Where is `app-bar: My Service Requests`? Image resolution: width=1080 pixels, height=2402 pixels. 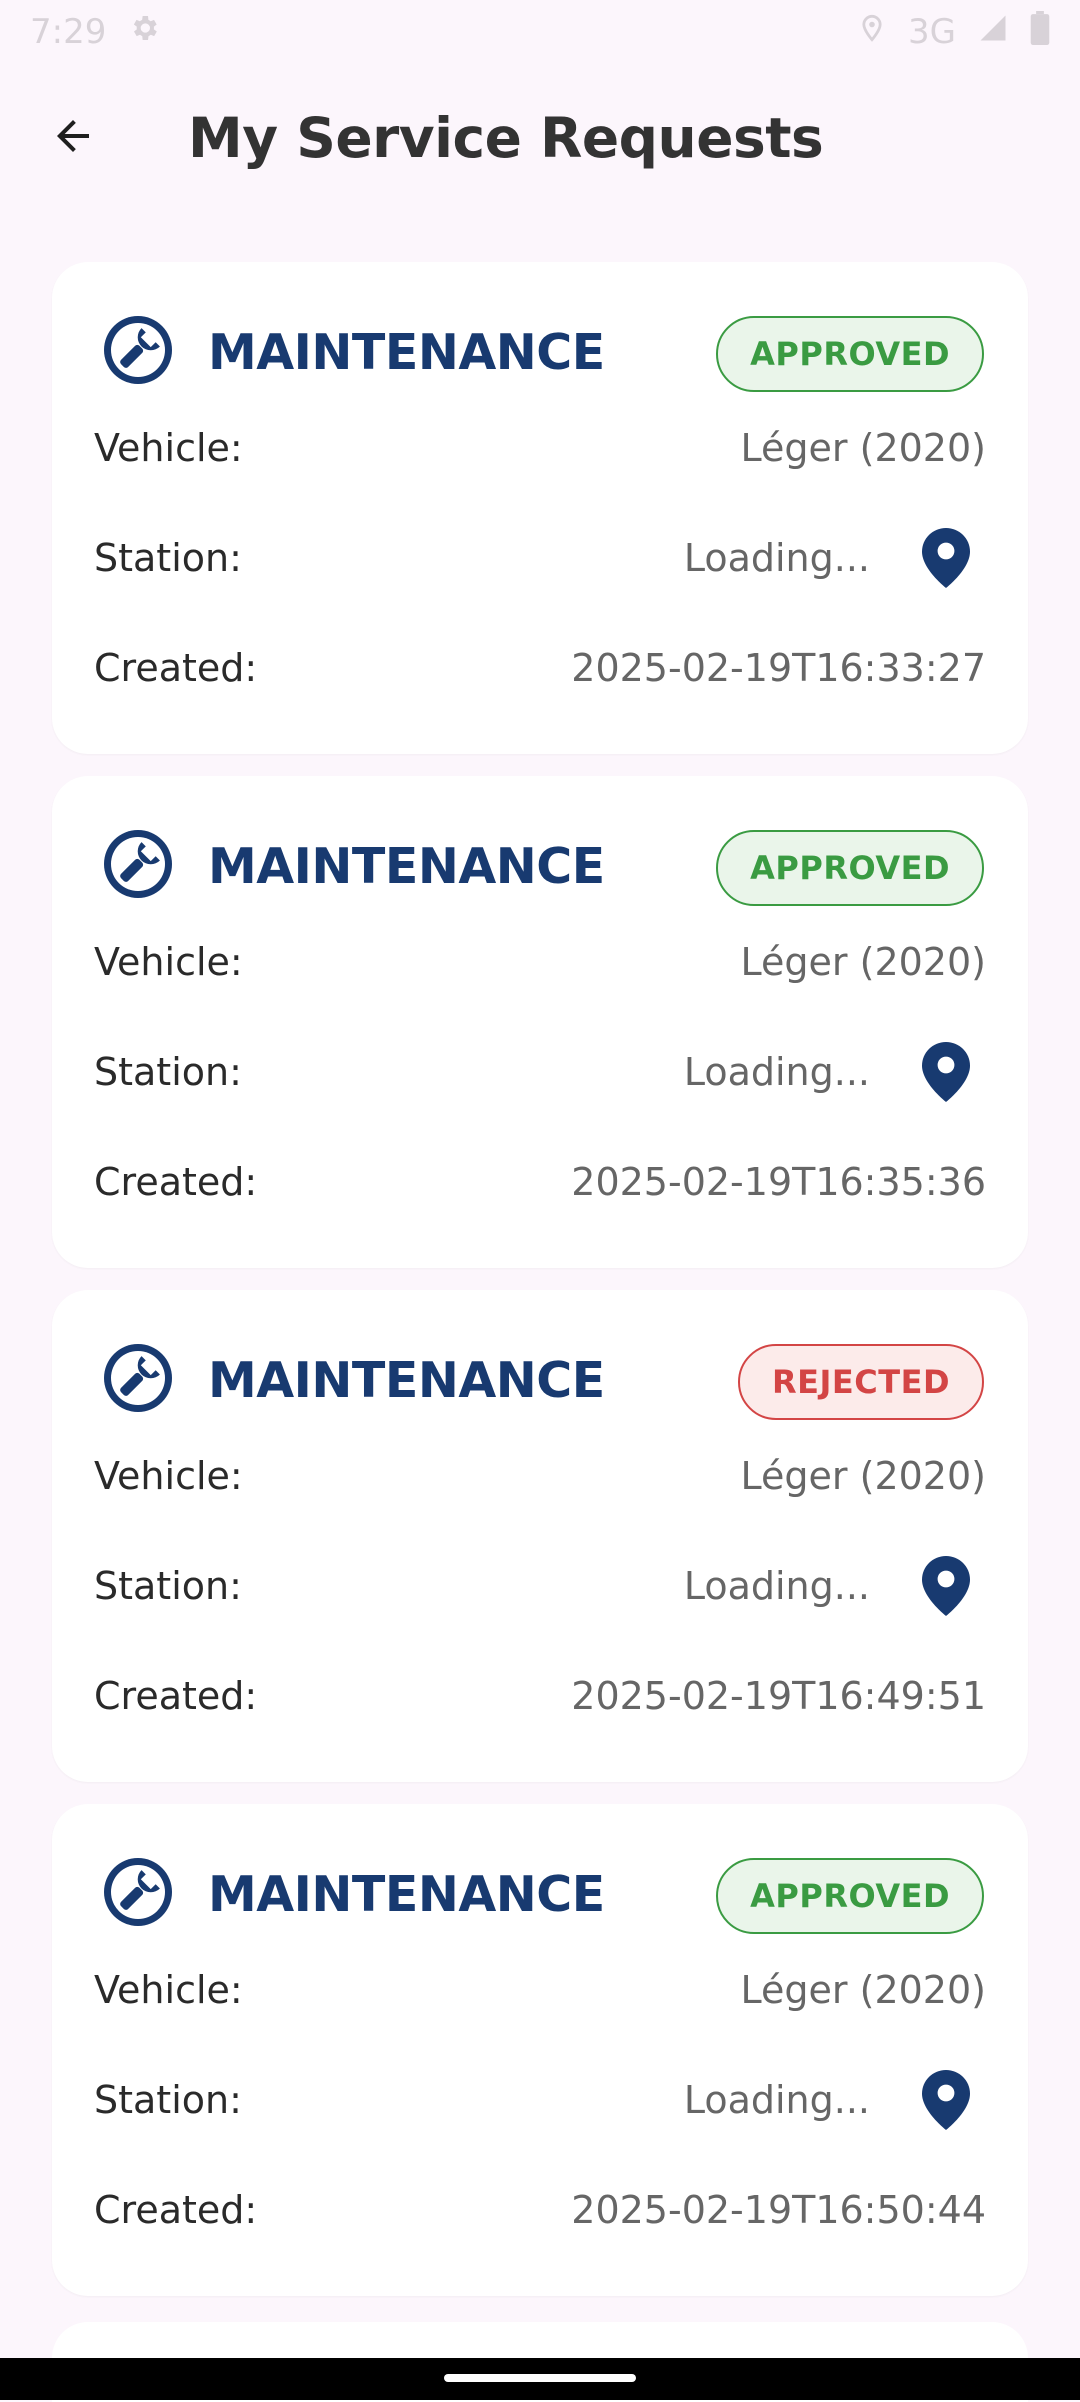 app-bar: My Service Requests is located at coordinates (540, 136).